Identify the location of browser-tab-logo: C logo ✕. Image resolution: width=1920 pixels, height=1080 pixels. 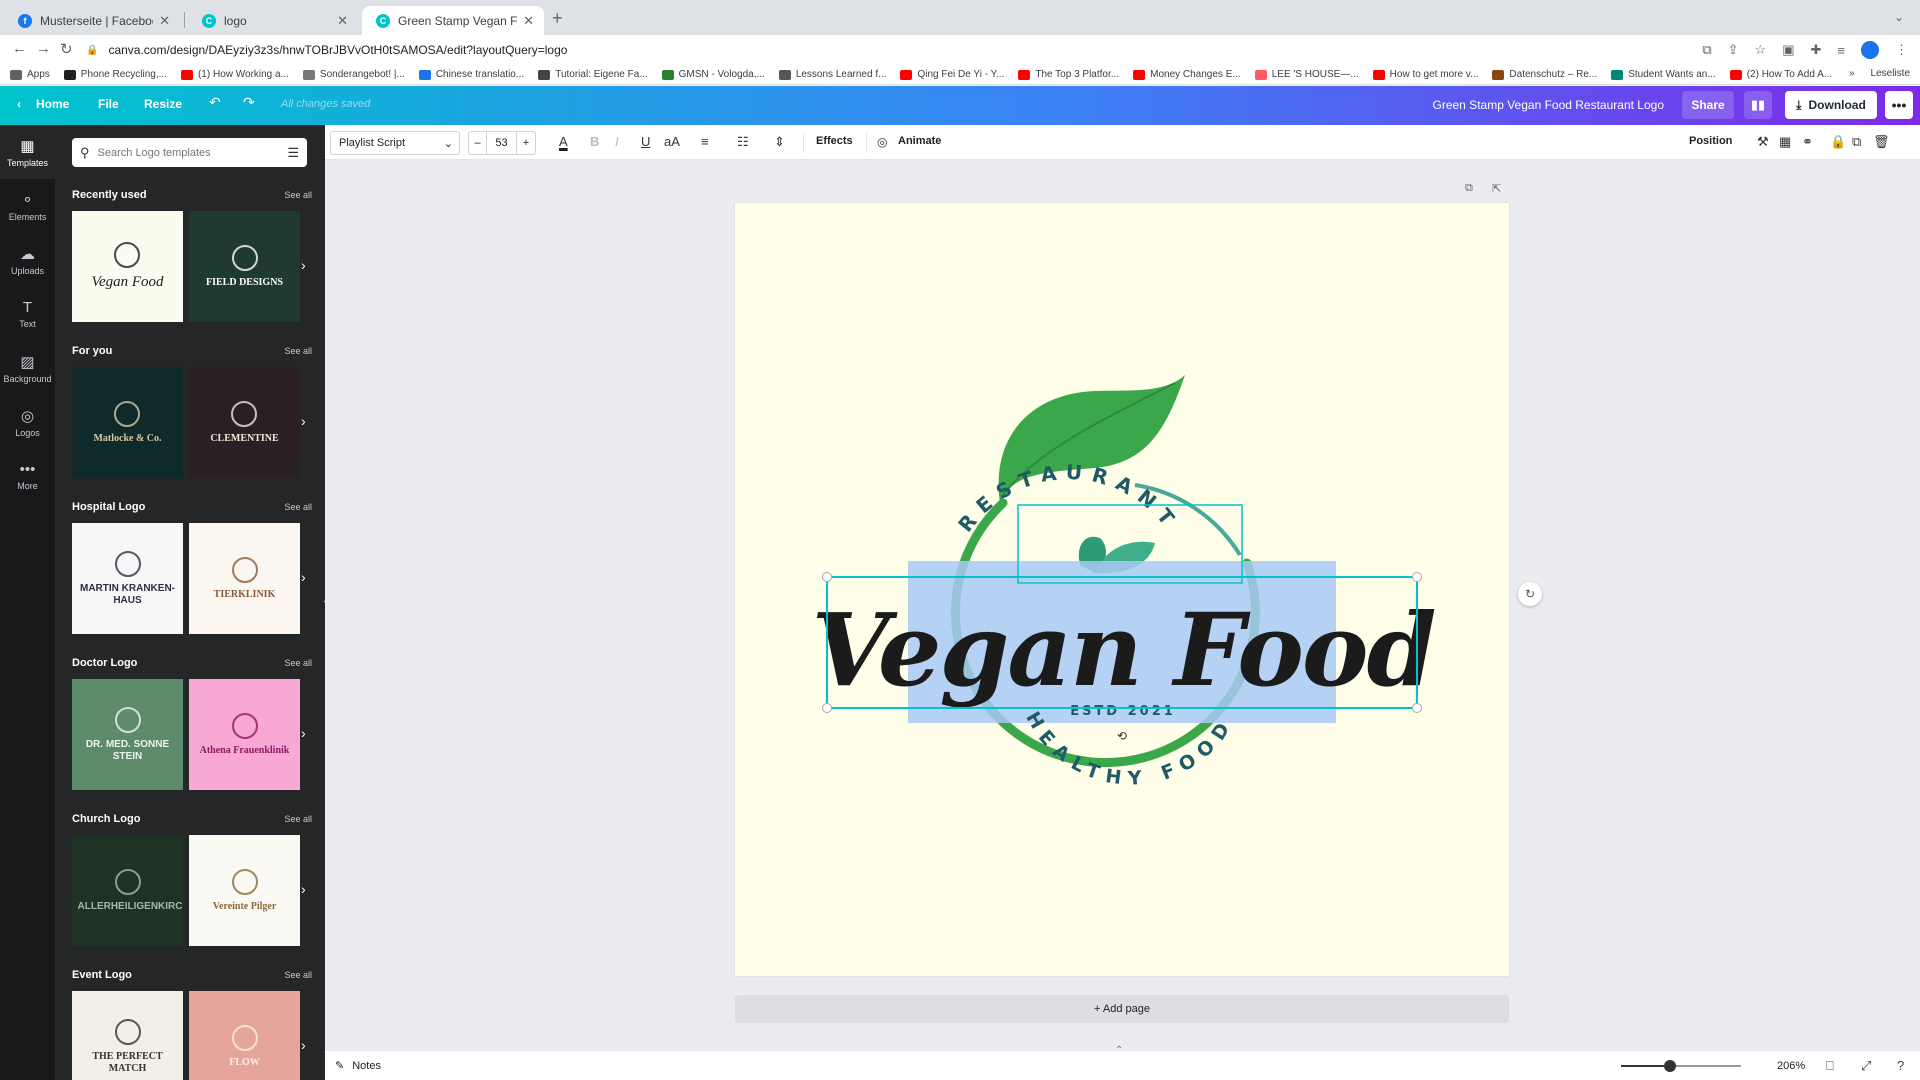
(273, 20).